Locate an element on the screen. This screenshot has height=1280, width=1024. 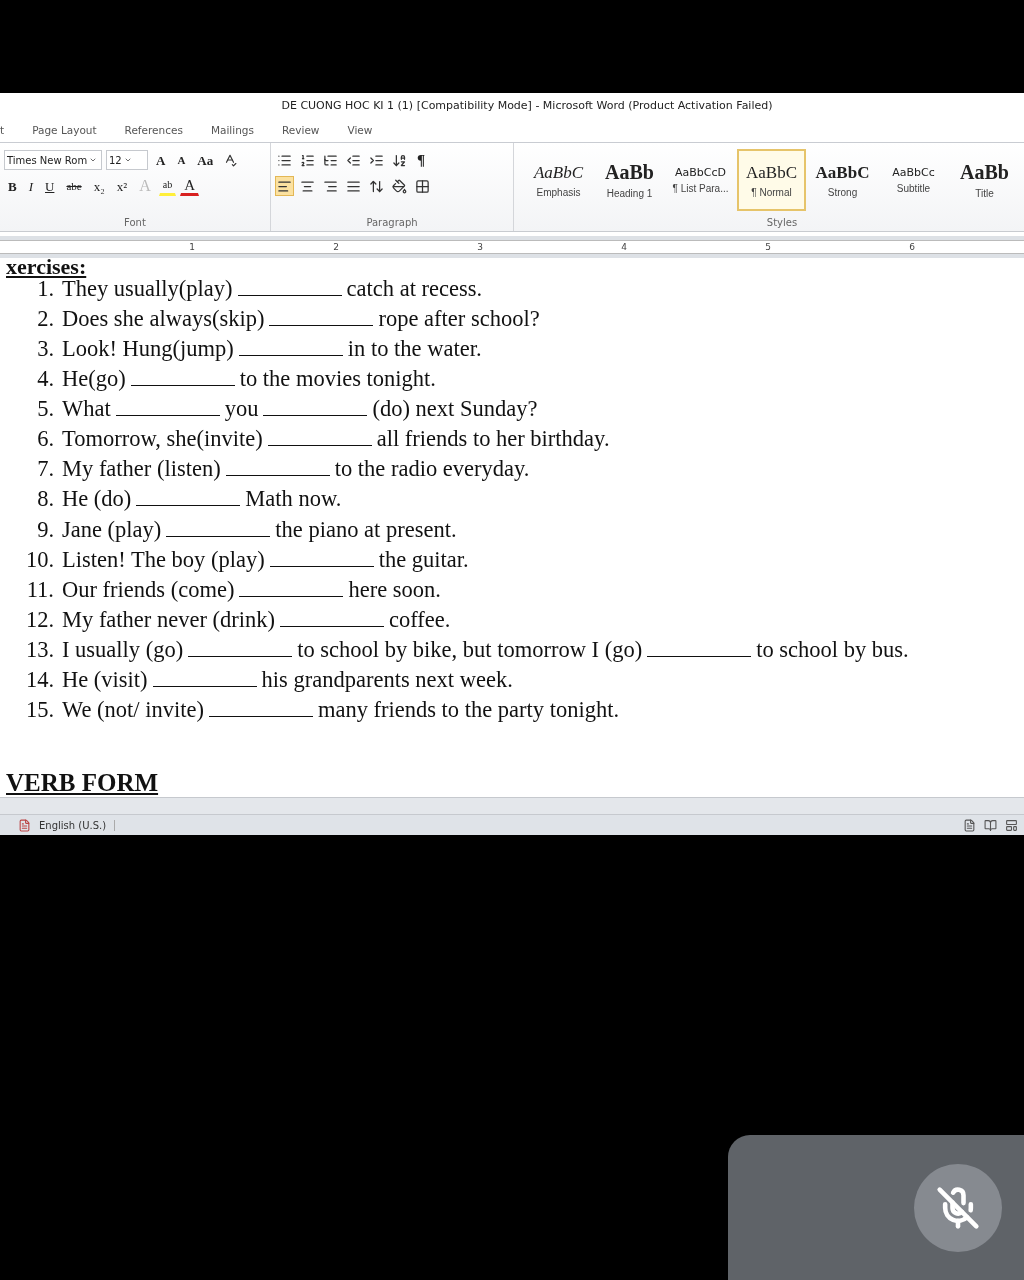
group-label: Styles is located at coordinates (782, 223).